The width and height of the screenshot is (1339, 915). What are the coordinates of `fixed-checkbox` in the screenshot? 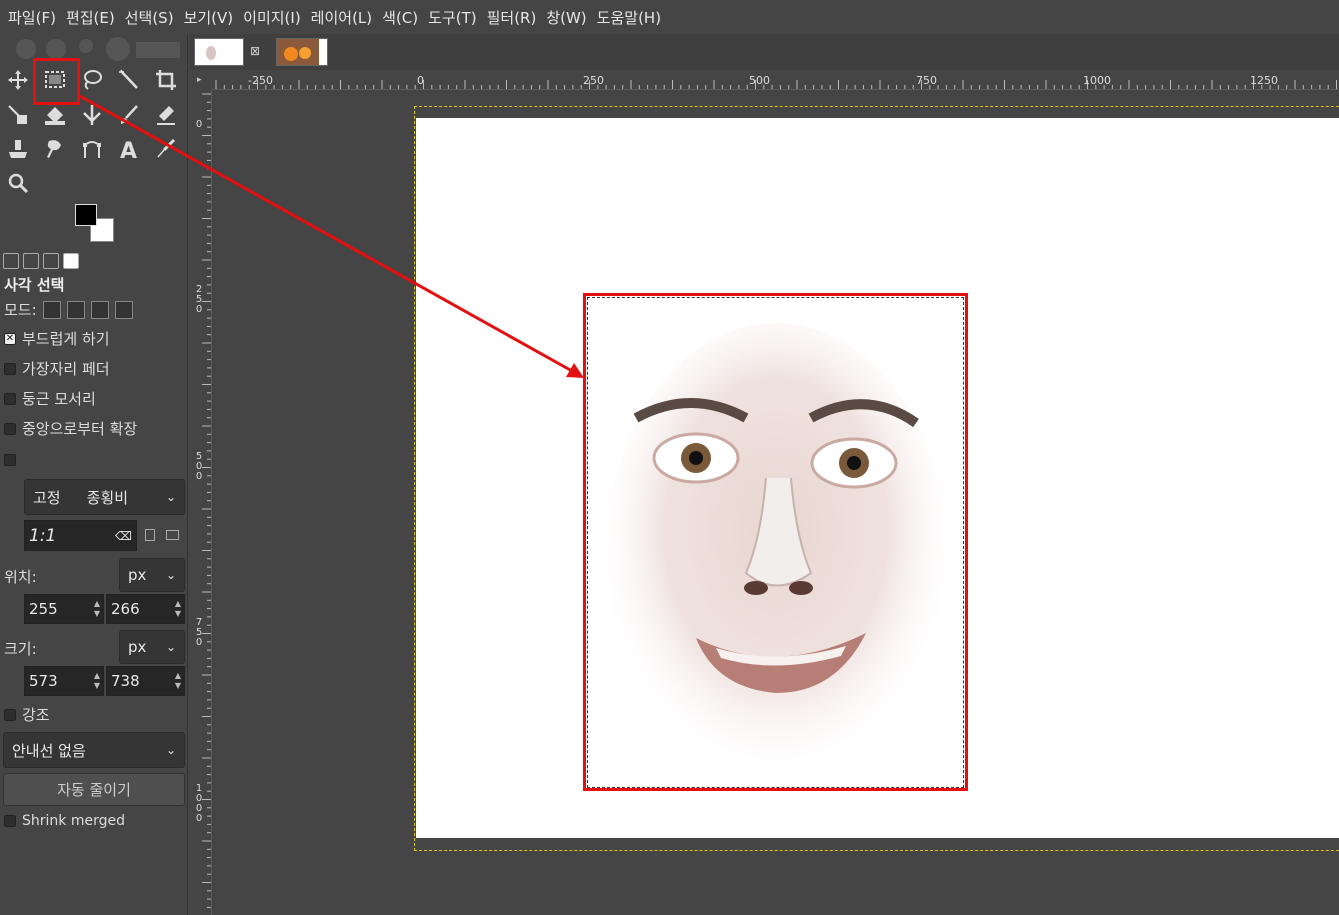 It's located at (10, 460).